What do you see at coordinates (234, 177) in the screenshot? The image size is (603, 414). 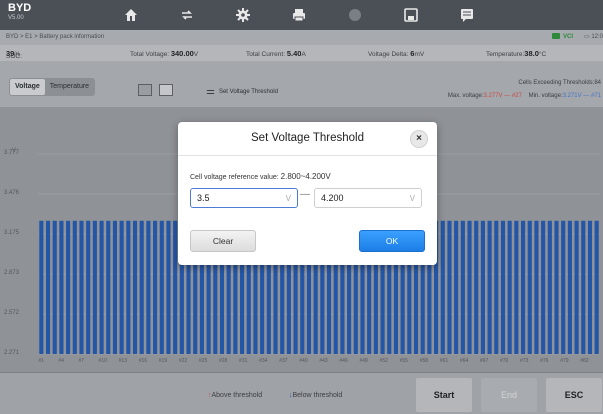 I see `reference-value-label: Cell voltage reference value:` at bounding box center [234, 177].